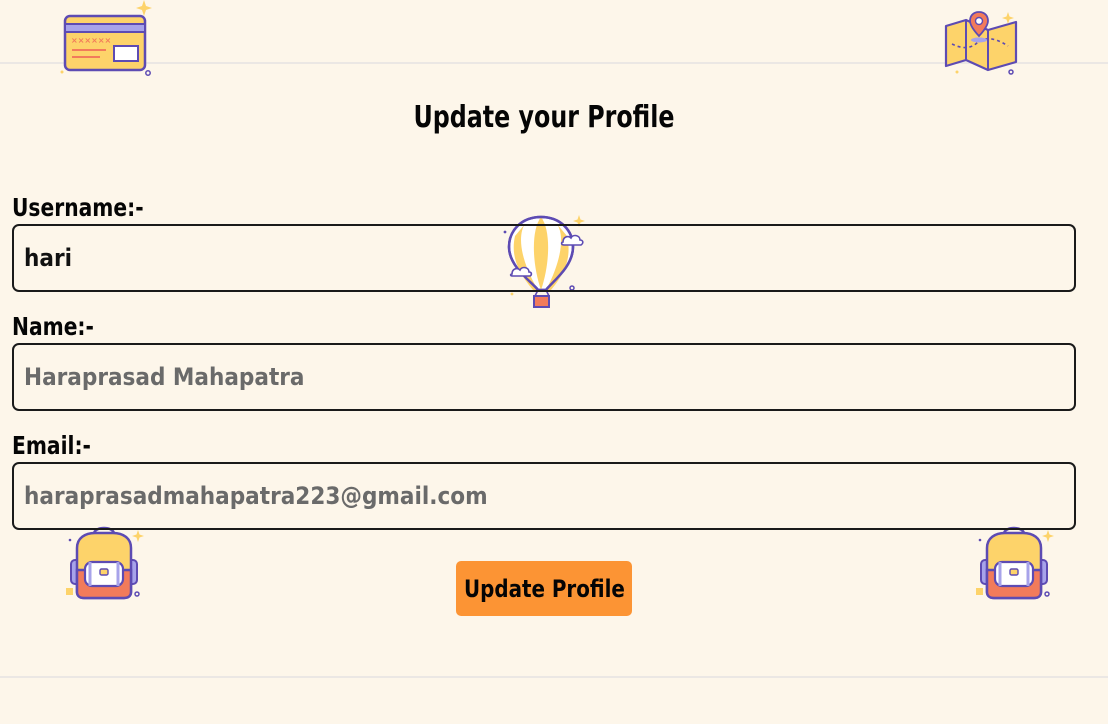 The height and width of the screenshot is (724, 1108). I want to click on update-profile-button: Update Profile, so click(544, 588).